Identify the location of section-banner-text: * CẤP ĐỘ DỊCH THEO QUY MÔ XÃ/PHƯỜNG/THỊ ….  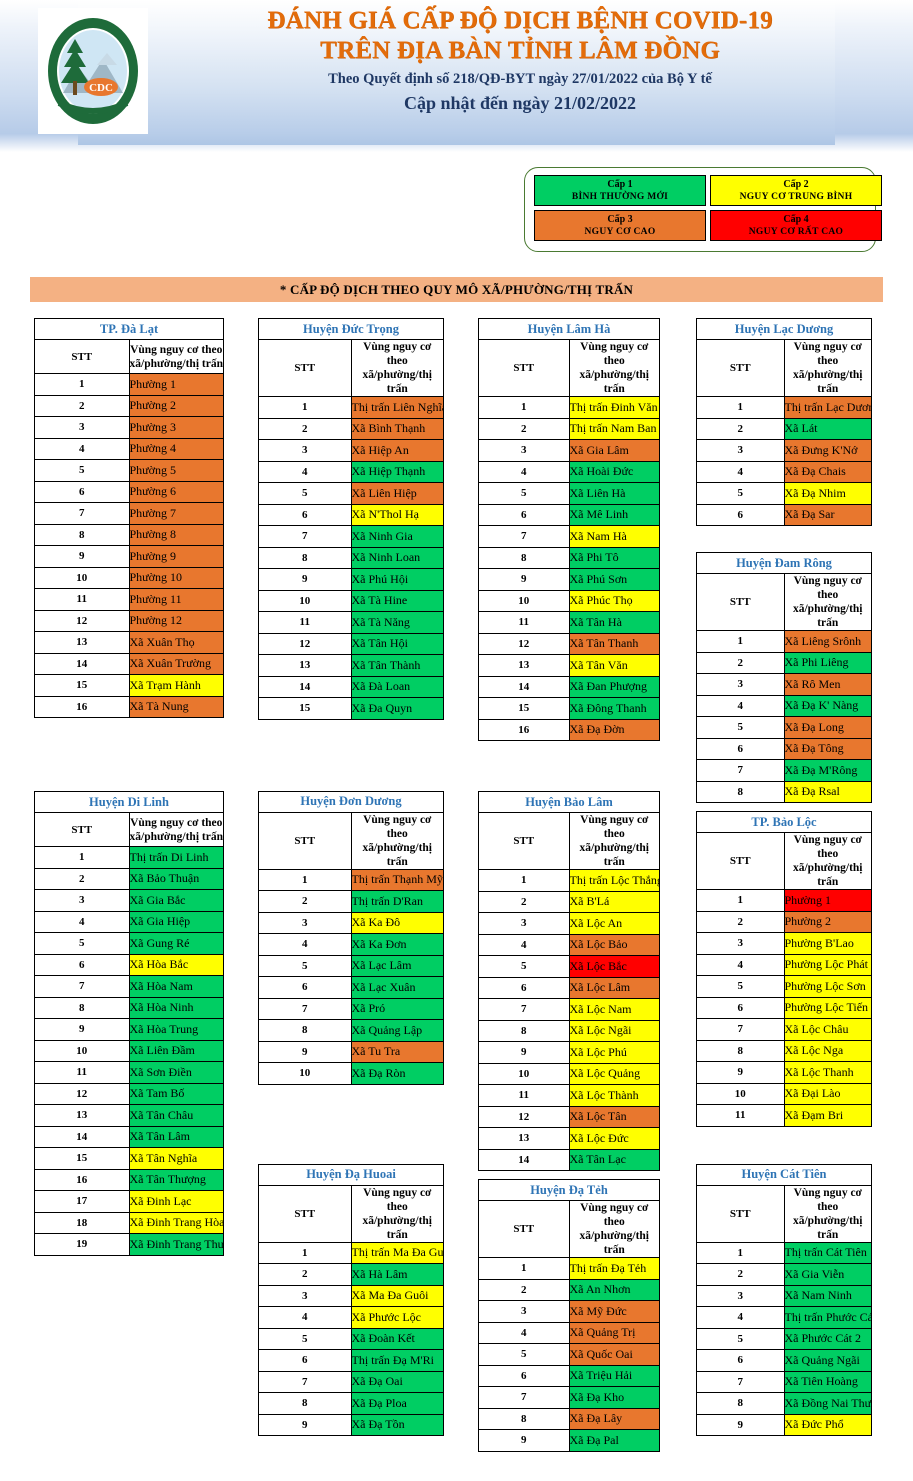
(456, 289).